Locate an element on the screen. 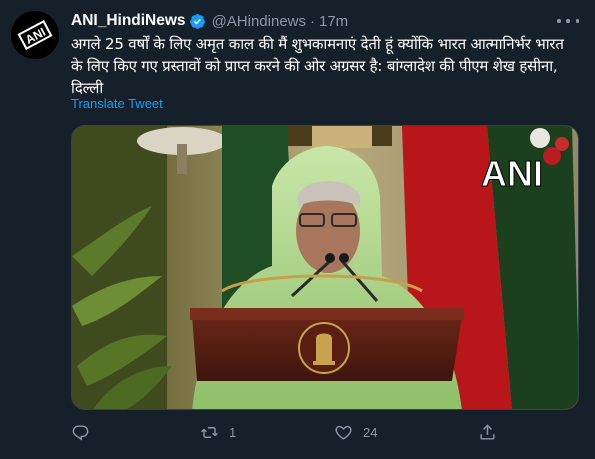 This screenshot has height=459, width=595. reply-icon is located at coordinates (80, 432).